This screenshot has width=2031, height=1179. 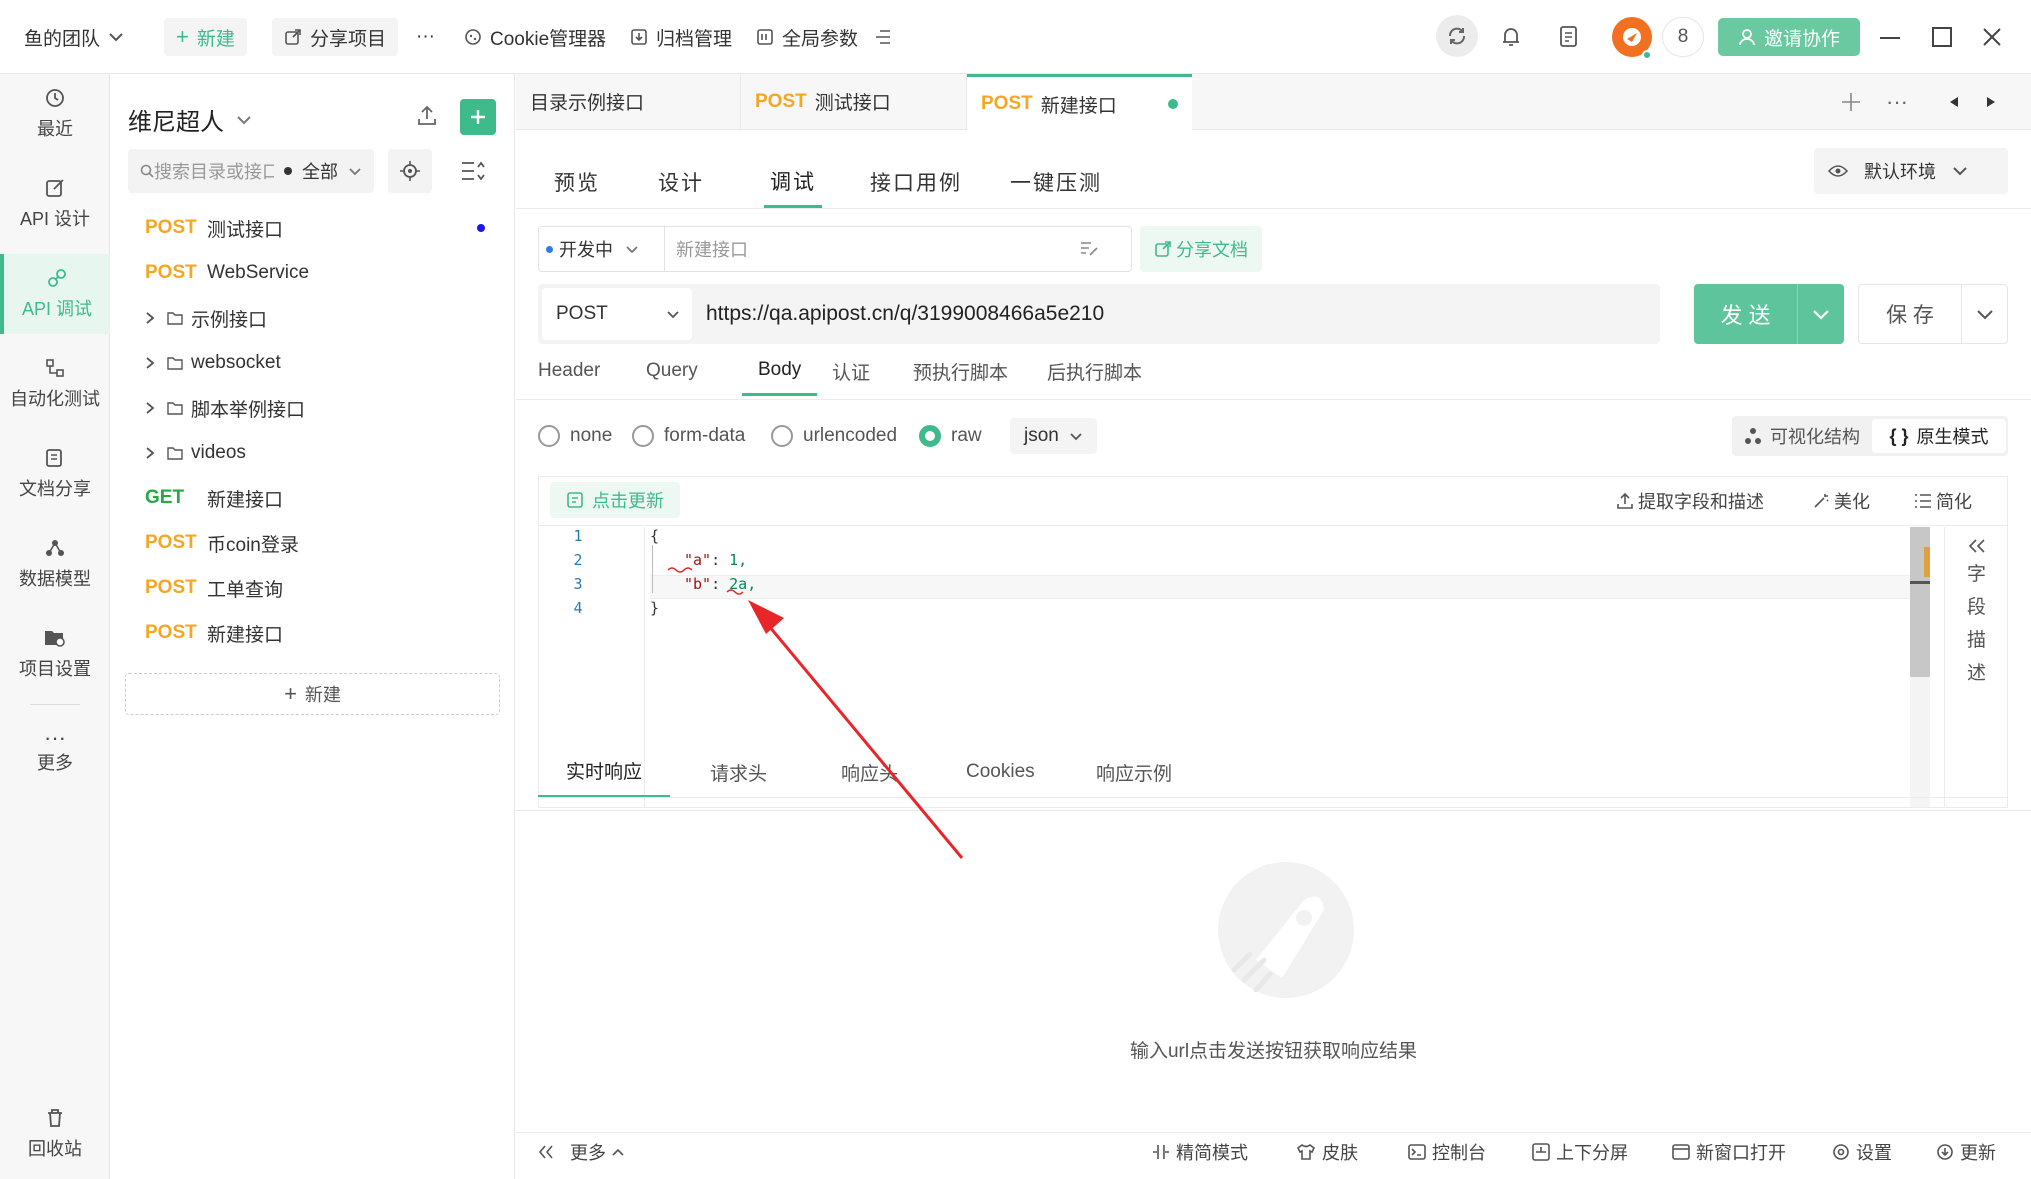 I want to click on tab-auth: 认证, so click(x=851, y=371).